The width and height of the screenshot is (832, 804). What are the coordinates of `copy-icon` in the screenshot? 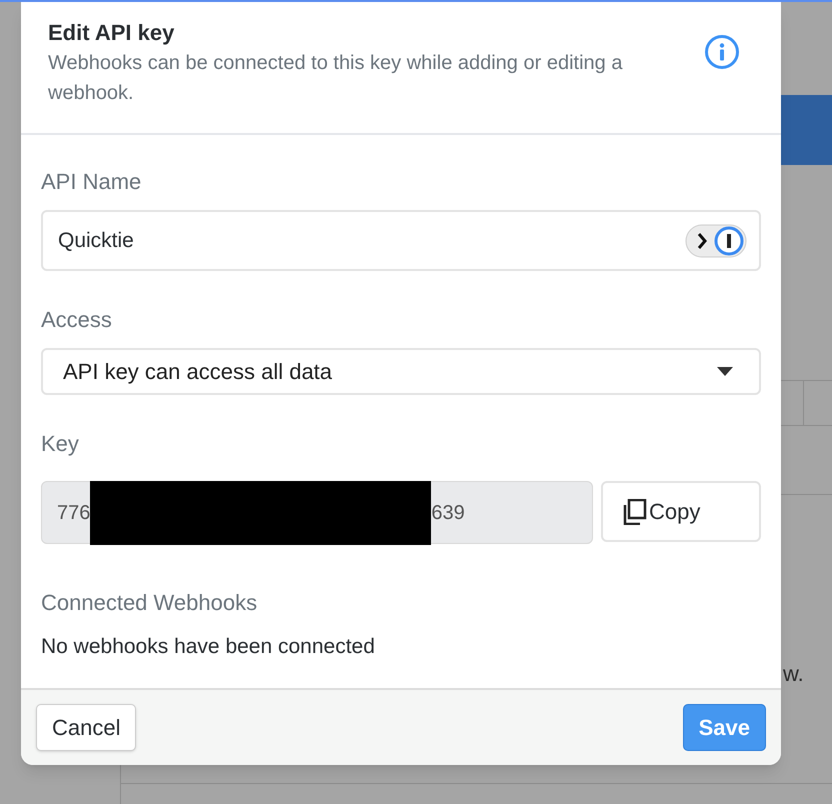 It's located at (635, 511).